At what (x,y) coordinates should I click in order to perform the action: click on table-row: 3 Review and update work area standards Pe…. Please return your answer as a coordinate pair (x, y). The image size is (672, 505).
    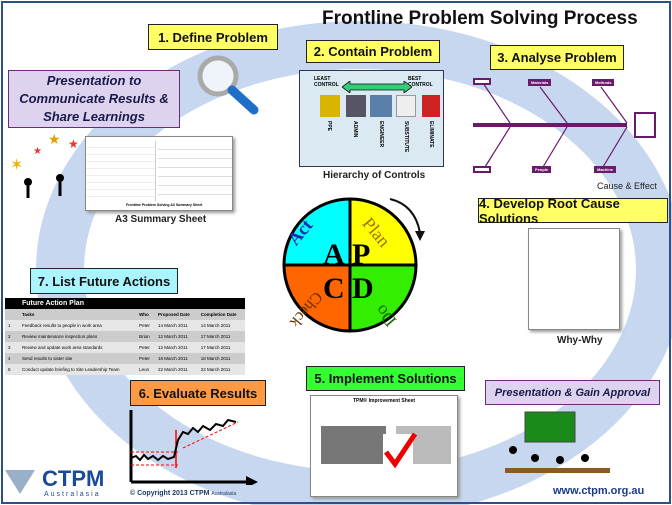
    Looking at the image, I should click on (125, 347).